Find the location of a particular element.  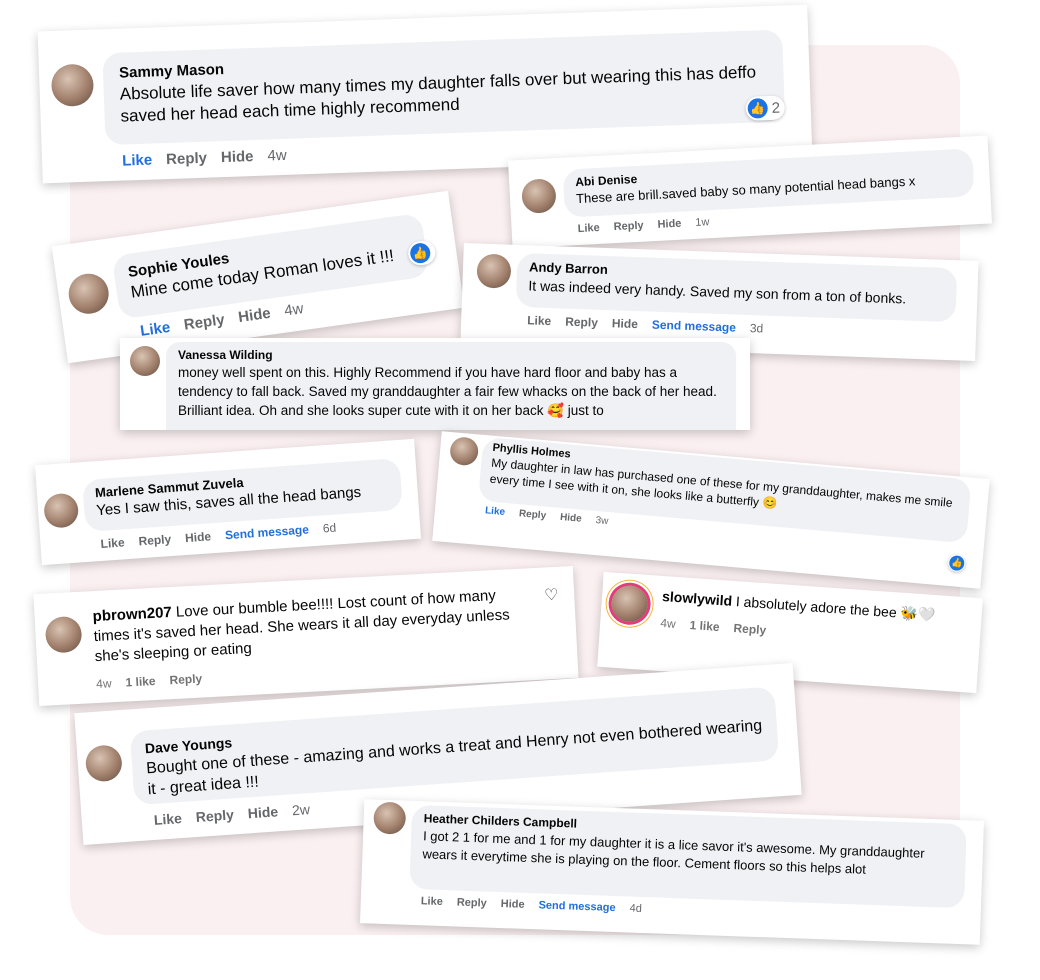

comment-actions: Like Reply Hide Send message 3d is located at coordinates (645, 324).